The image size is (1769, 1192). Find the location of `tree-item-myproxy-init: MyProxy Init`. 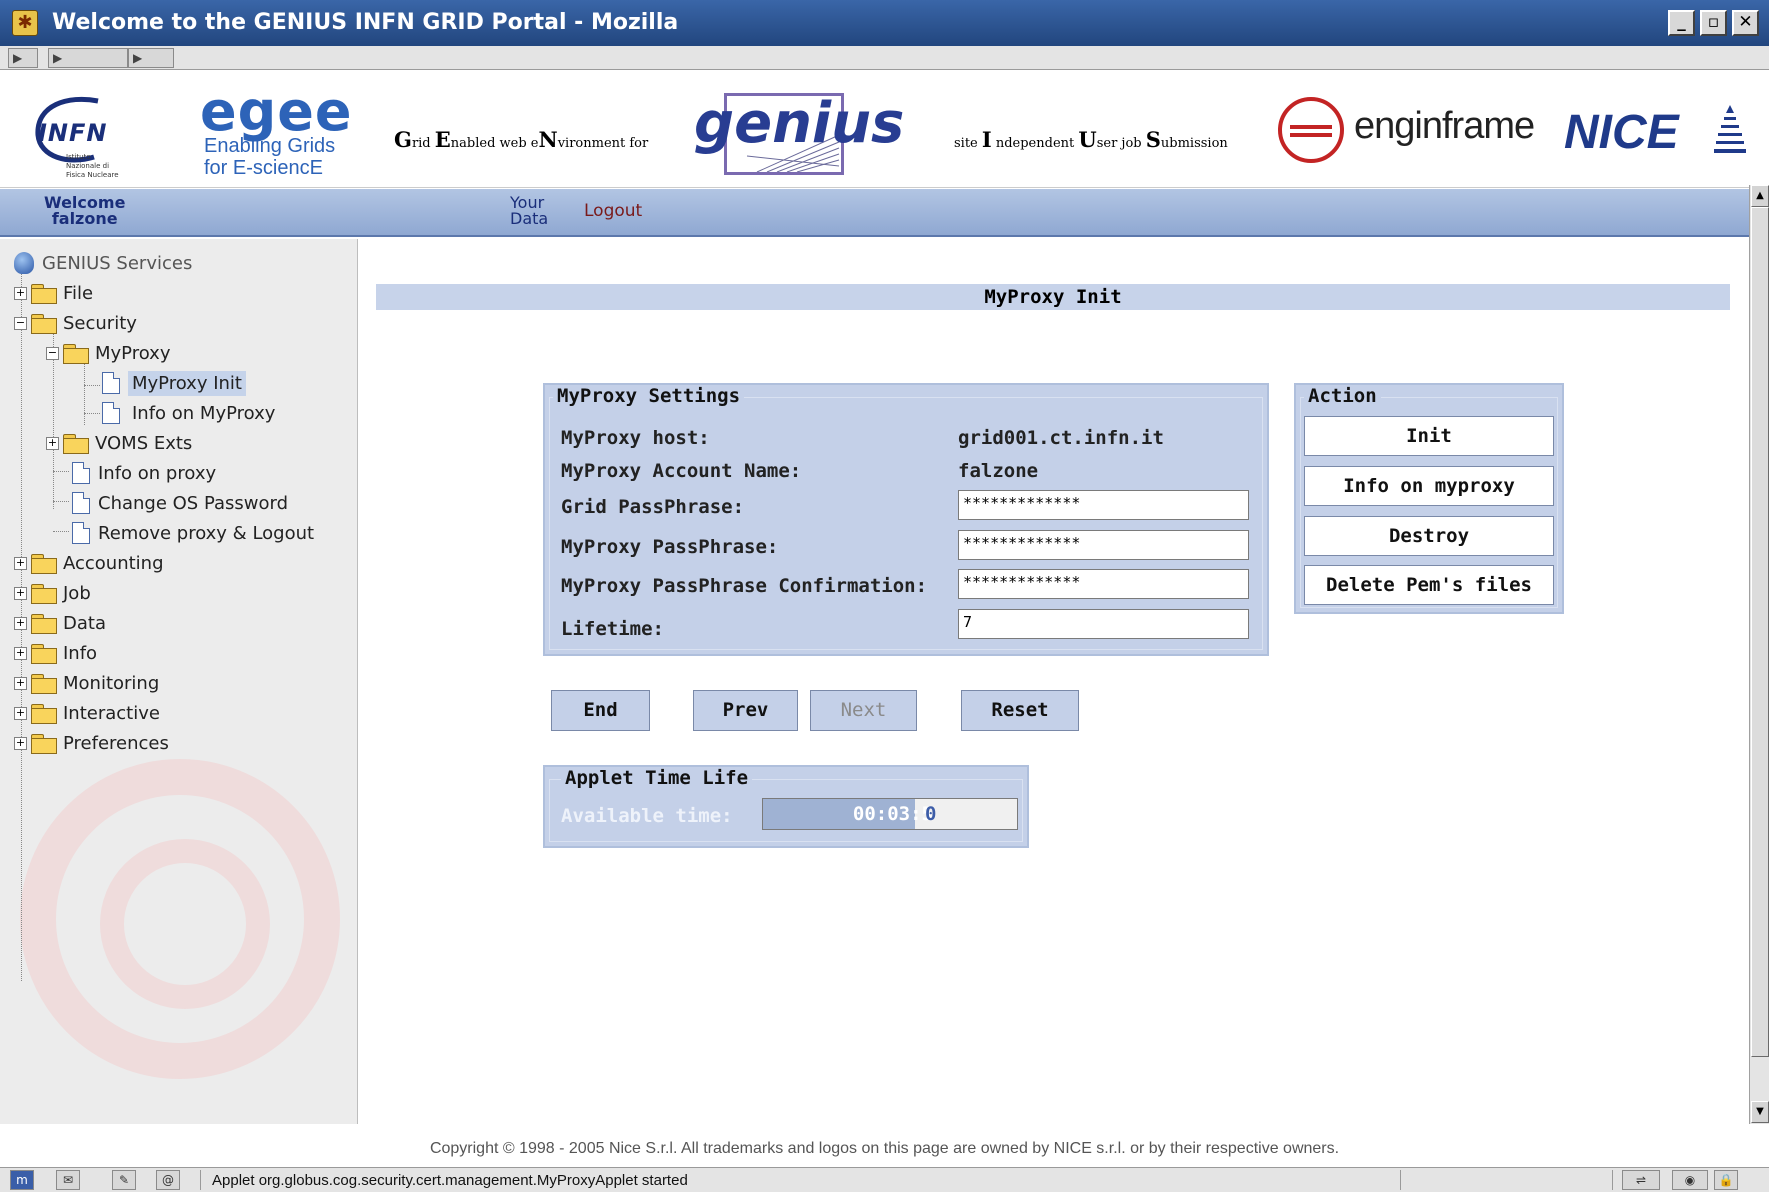

tree-item-myproxy-init: MyProxy Init is located at coordinates (174, 383).